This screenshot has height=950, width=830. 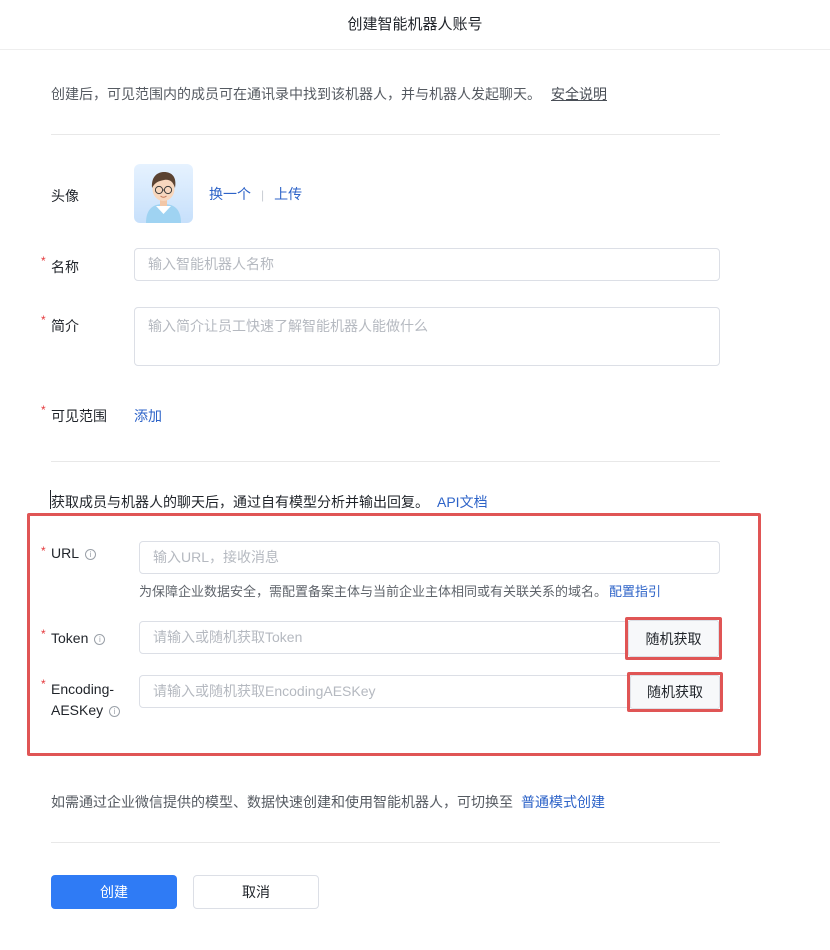 What do you see at coordinates (282, 802) in the screenshot?
I see `switch-mode-desc: 如需通过企业微信提供的模型、数据快速创建和使用智能机器人，可切换至` at bounding box center [282, 802].